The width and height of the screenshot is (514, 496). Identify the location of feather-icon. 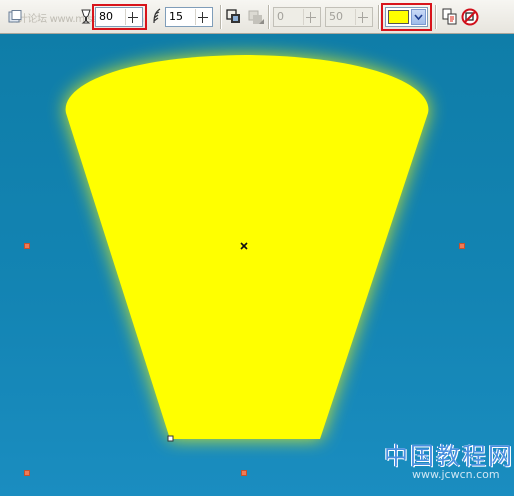
(157, 17).